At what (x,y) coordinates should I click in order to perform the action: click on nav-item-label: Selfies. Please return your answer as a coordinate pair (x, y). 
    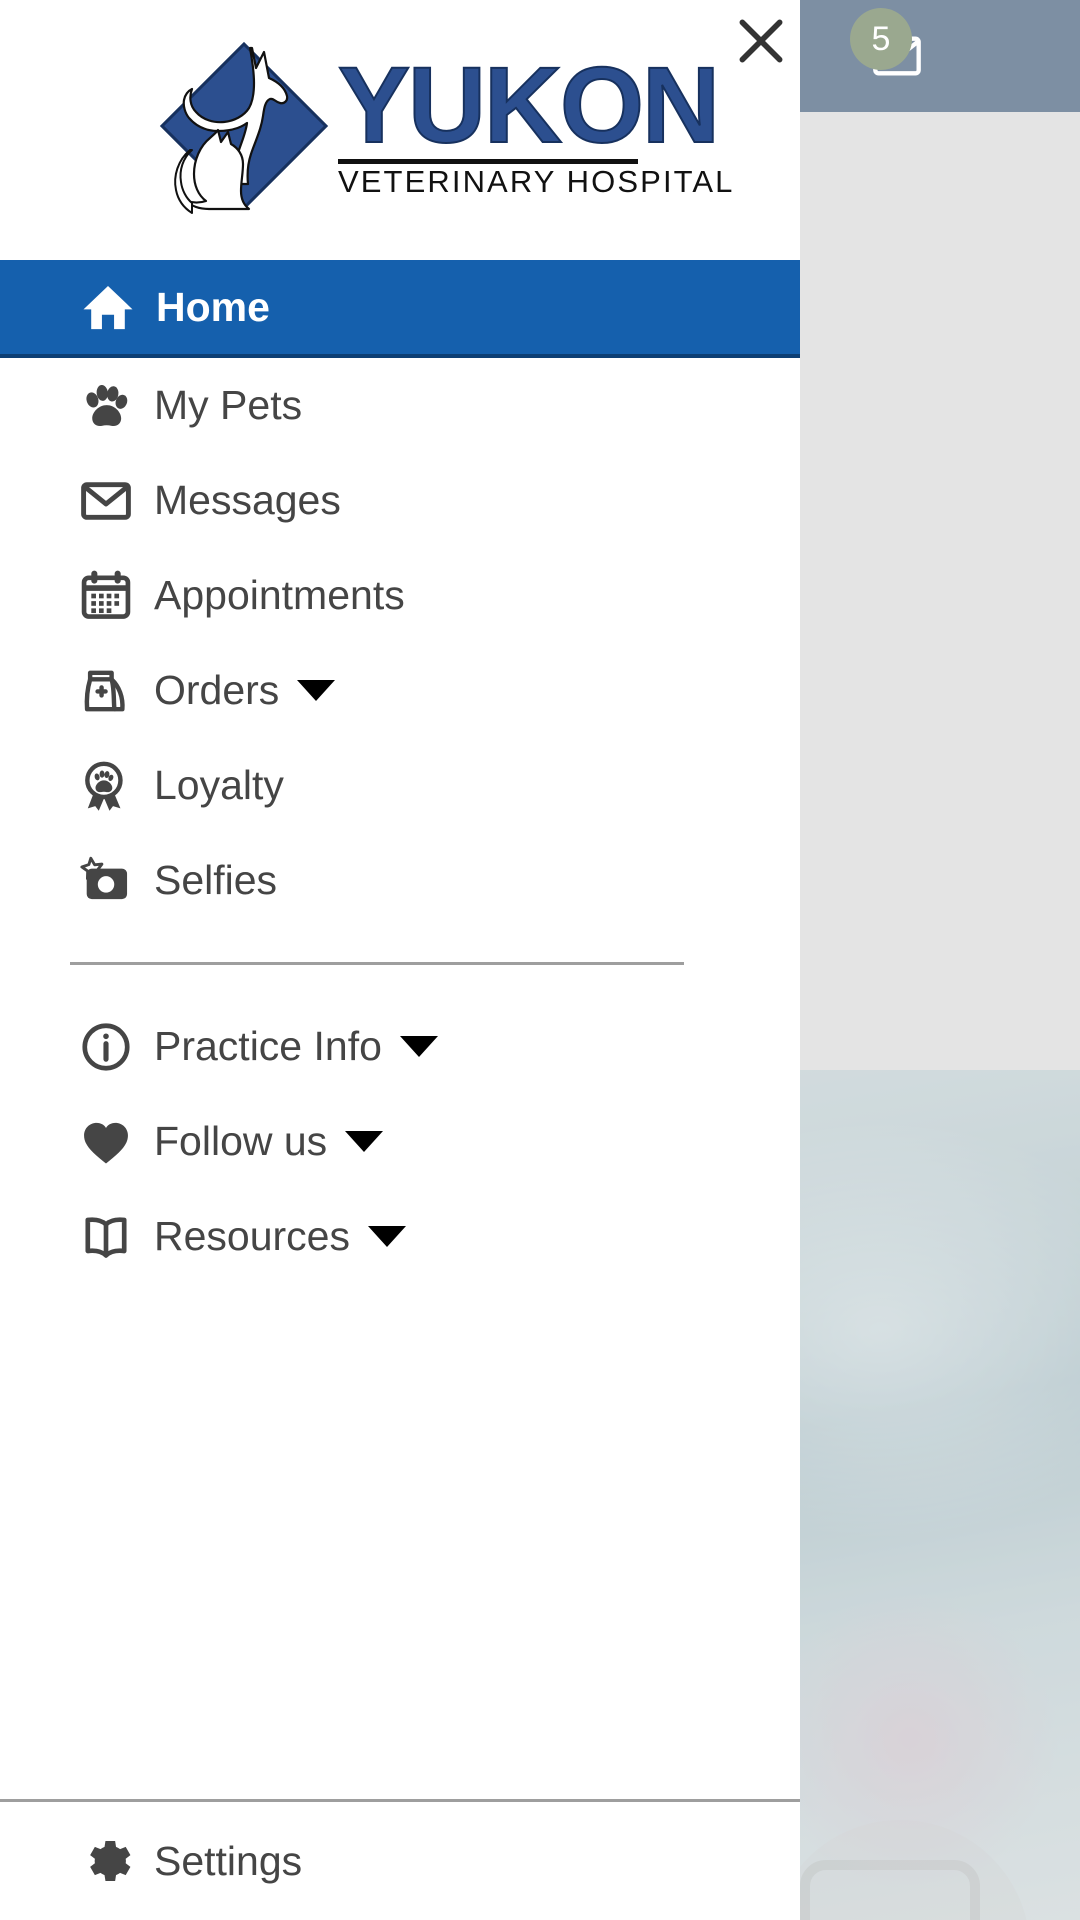
    Looking at the image, I should click on (216, 880).